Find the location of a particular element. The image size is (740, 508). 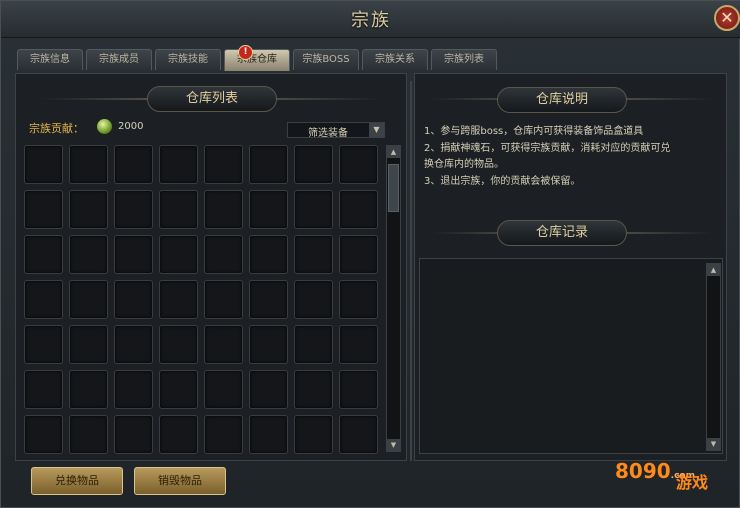

contribution-value: 2000 is located at coordinates (131, 126).